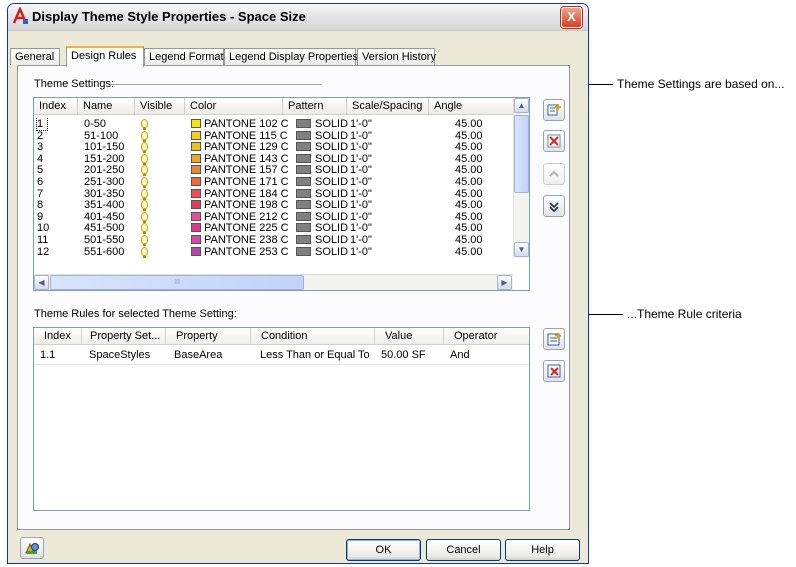 This screenshot has height=567, width=796. I want to click on row-index: 1, so click(42, 124).